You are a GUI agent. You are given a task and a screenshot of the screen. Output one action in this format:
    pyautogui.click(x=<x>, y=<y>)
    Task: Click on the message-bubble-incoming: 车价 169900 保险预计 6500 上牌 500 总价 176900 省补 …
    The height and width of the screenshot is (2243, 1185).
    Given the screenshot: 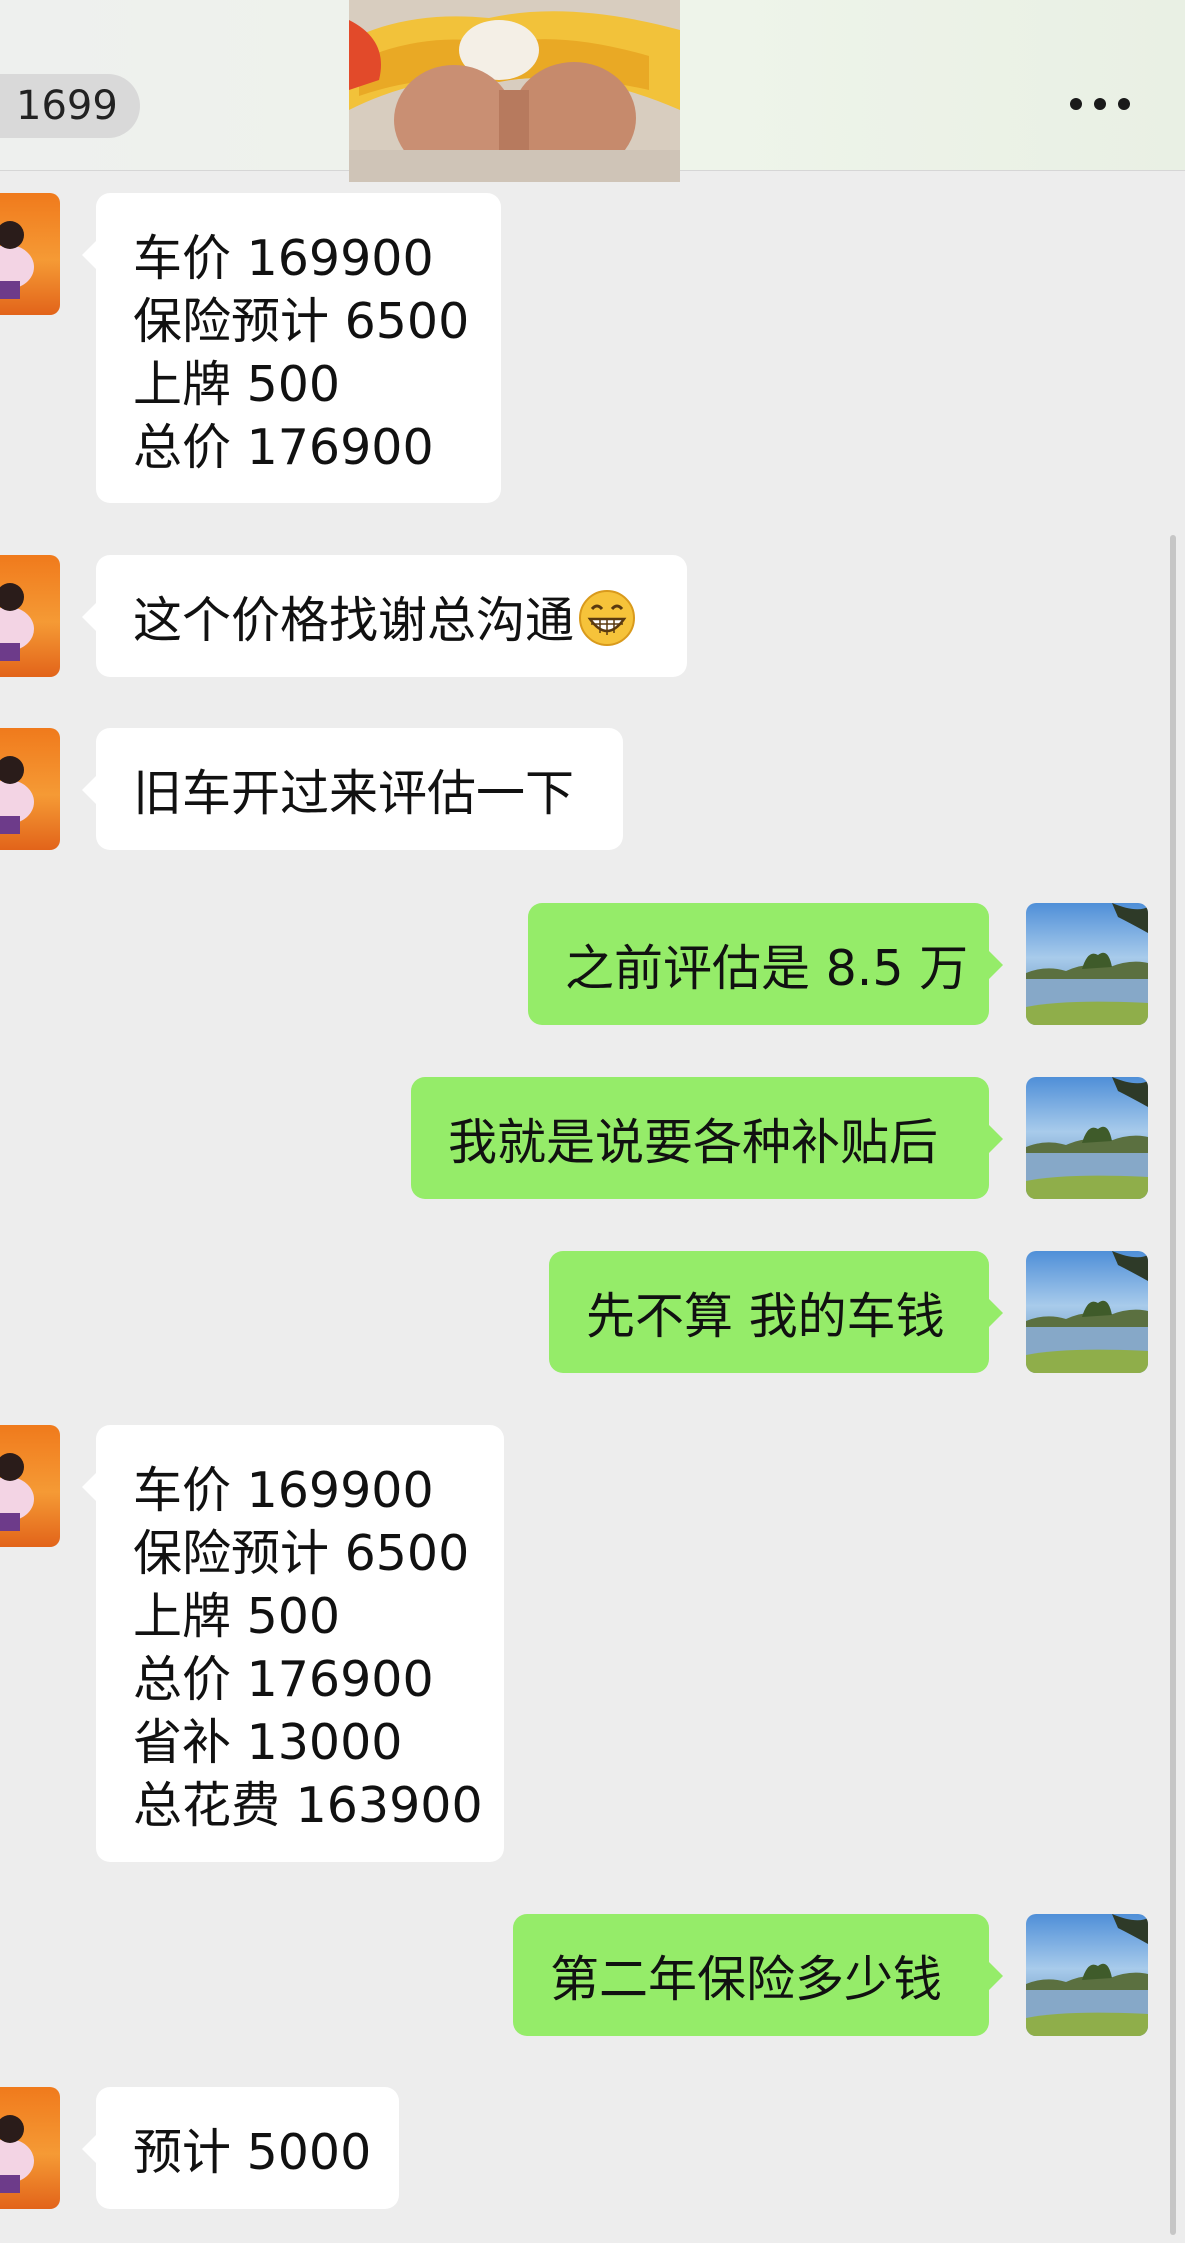 What is the action you would take?
    pyautogui.click(x=293, y=1643)
    